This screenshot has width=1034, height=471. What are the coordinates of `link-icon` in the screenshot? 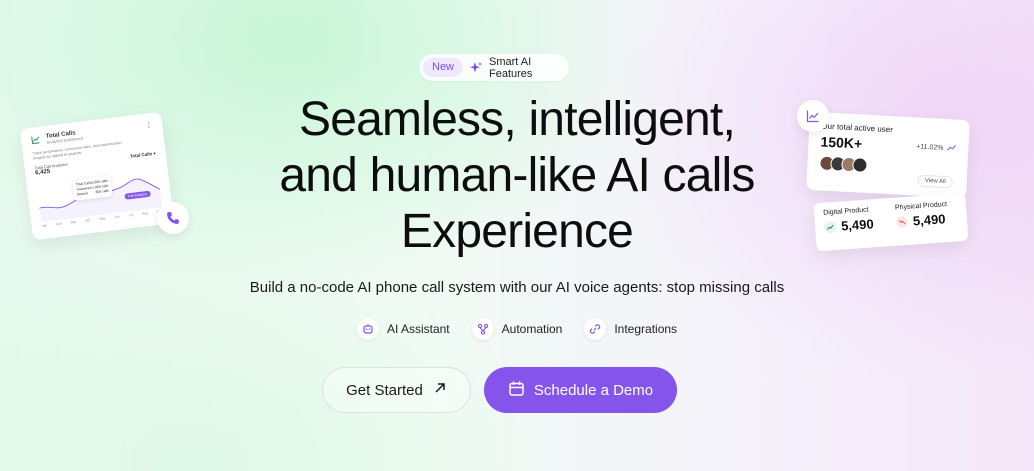 It's located at (595, 329).